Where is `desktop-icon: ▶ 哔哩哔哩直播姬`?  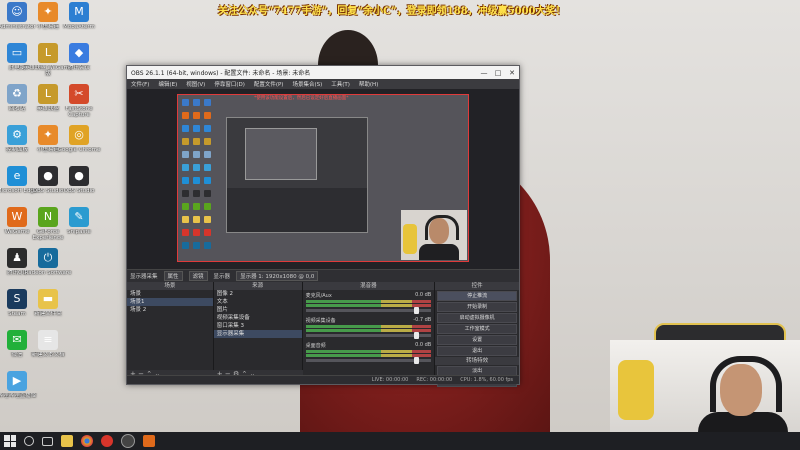
desktop-icon: ▶ 哔哩哔哩直播姬 is located at coordinates (21, 394).